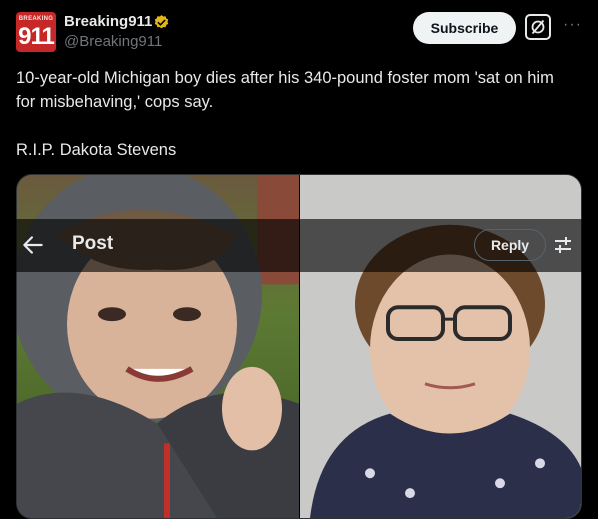  Describe the element at coordinates (572, 25) in the screenshot. I see `more-icon: ···` at that location.